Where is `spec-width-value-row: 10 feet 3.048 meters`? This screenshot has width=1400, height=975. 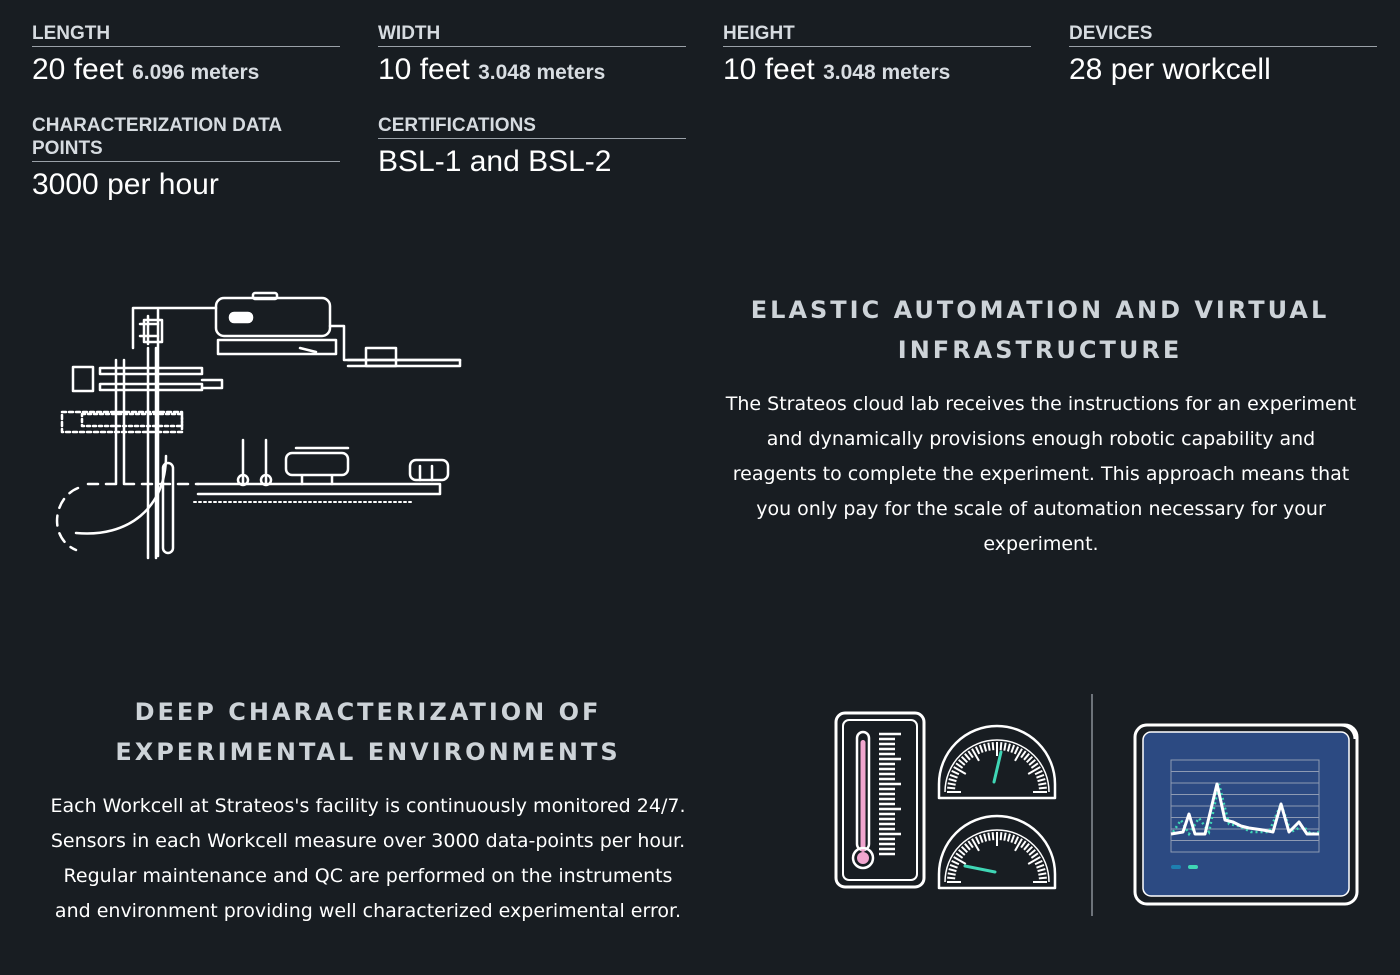 spec-width-value-row: 10 feet 3.048 meters is located at coordinates (532, 71).